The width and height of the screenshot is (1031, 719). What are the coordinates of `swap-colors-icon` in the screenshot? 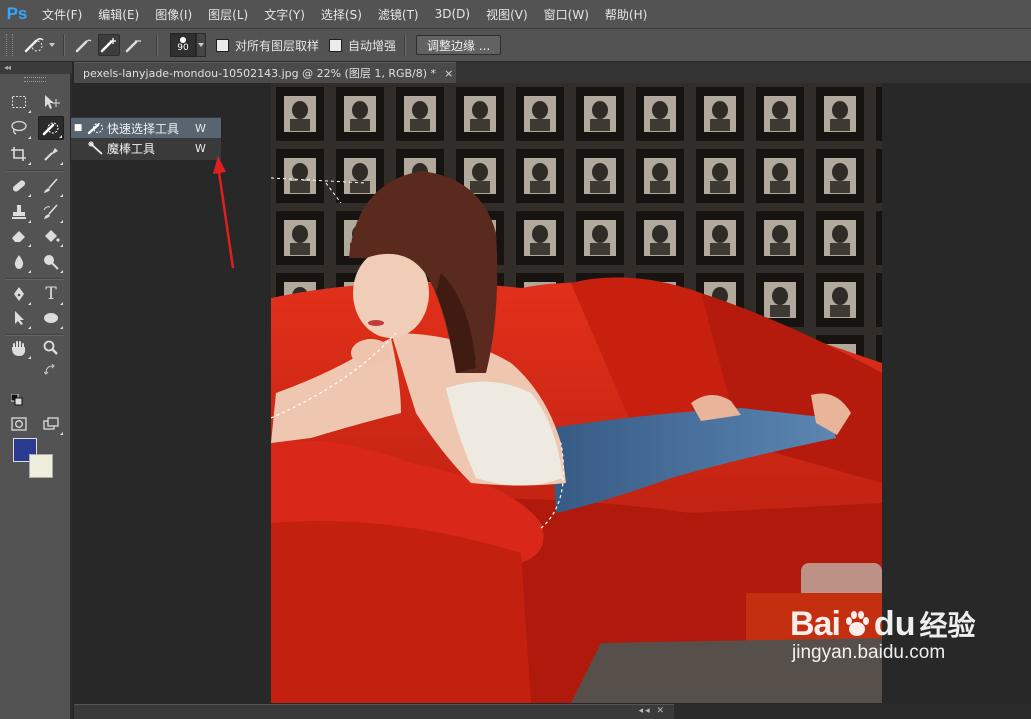 It's located at (50, 370).